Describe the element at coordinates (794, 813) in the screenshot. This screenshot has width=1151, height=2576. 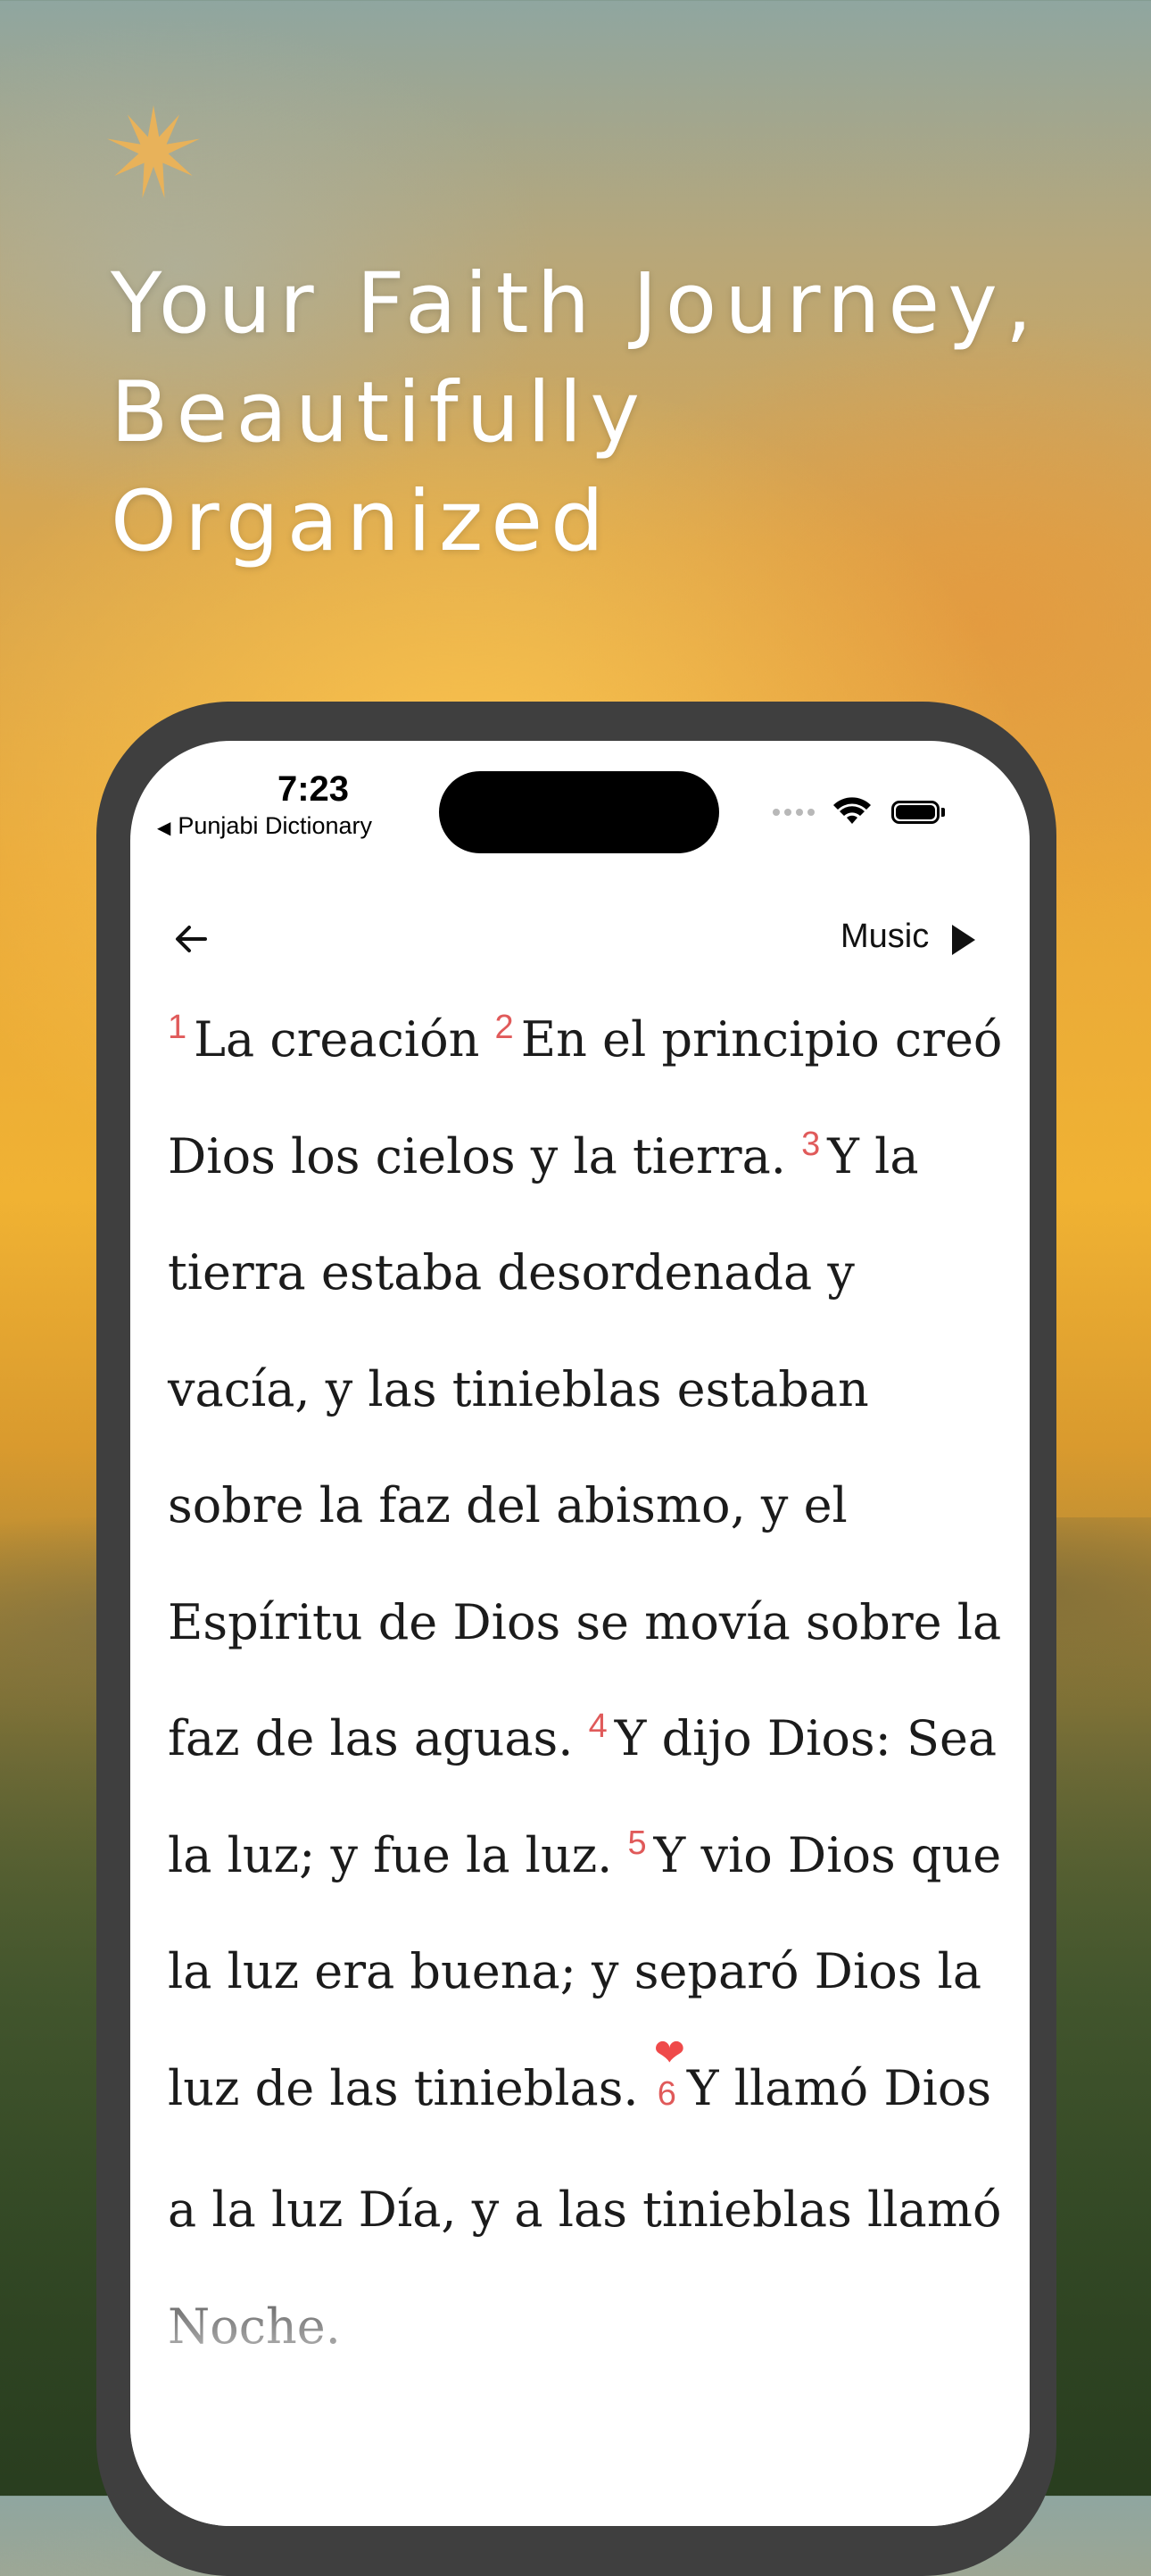
I see `signal-dots-icon` at that location.